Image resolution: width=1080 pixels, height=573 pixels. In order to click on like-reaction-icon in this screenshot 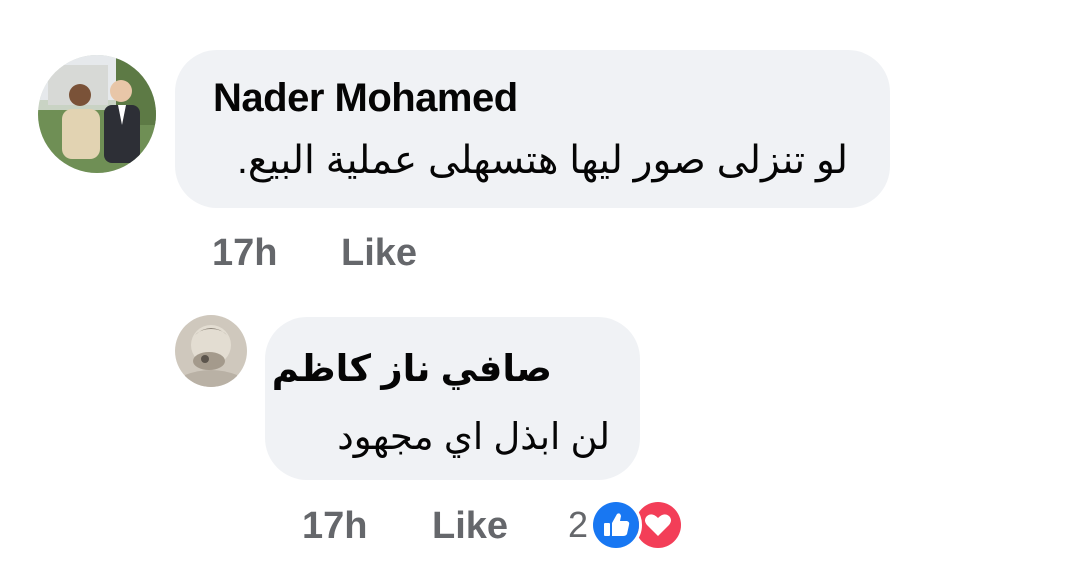, I will do `click(616, 525)`.